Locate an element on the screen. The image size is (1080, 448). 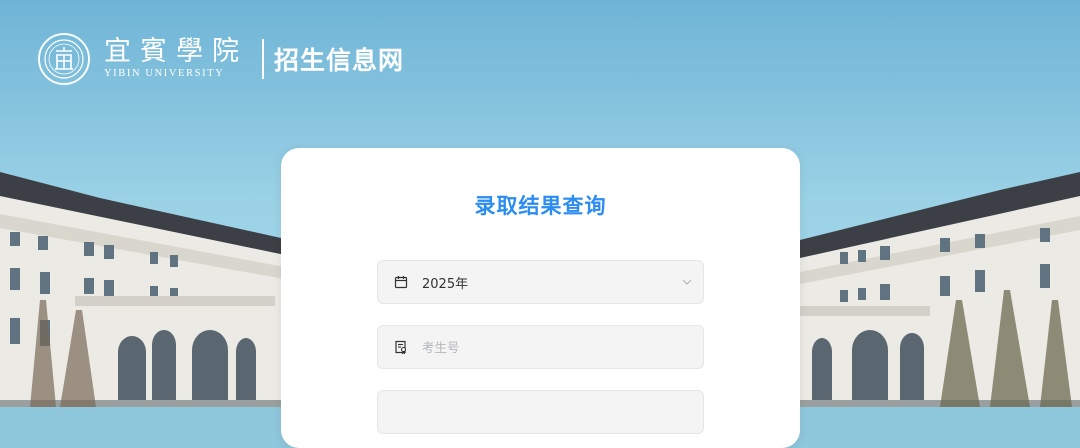
university-name-chinese: 宜賓學院 is located at coordinates (176, 51).